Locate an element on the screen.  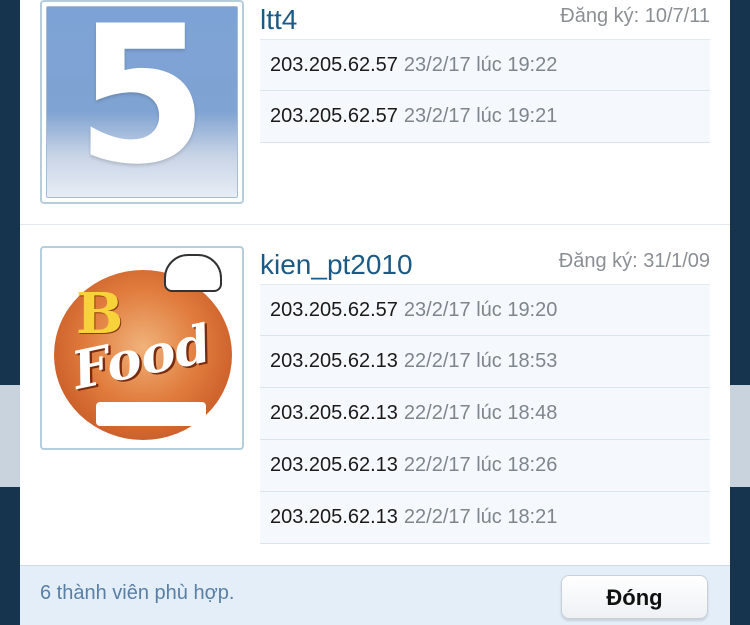
ip-time: 23/2/17 lúc 19:22 is located at coordinates (480, 64).